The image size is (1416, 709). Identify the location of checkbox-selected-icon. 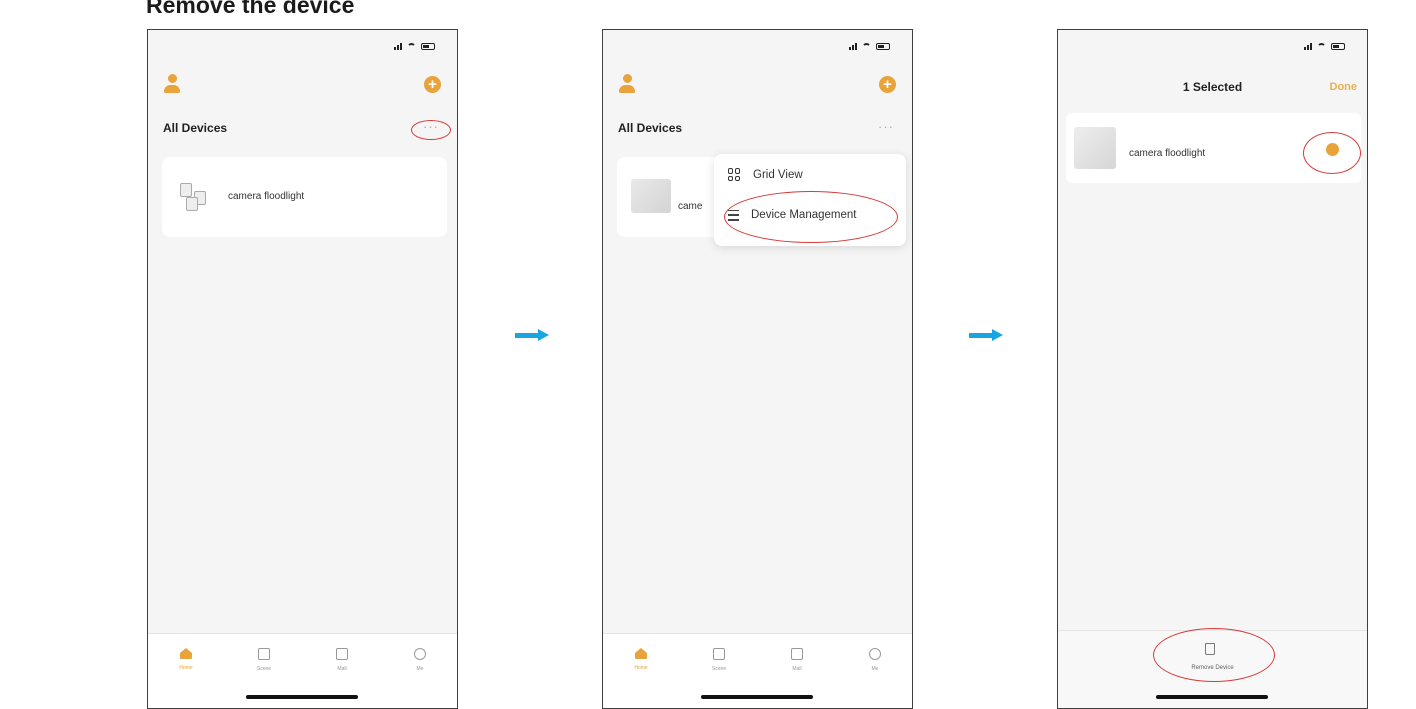
(1332, 149).